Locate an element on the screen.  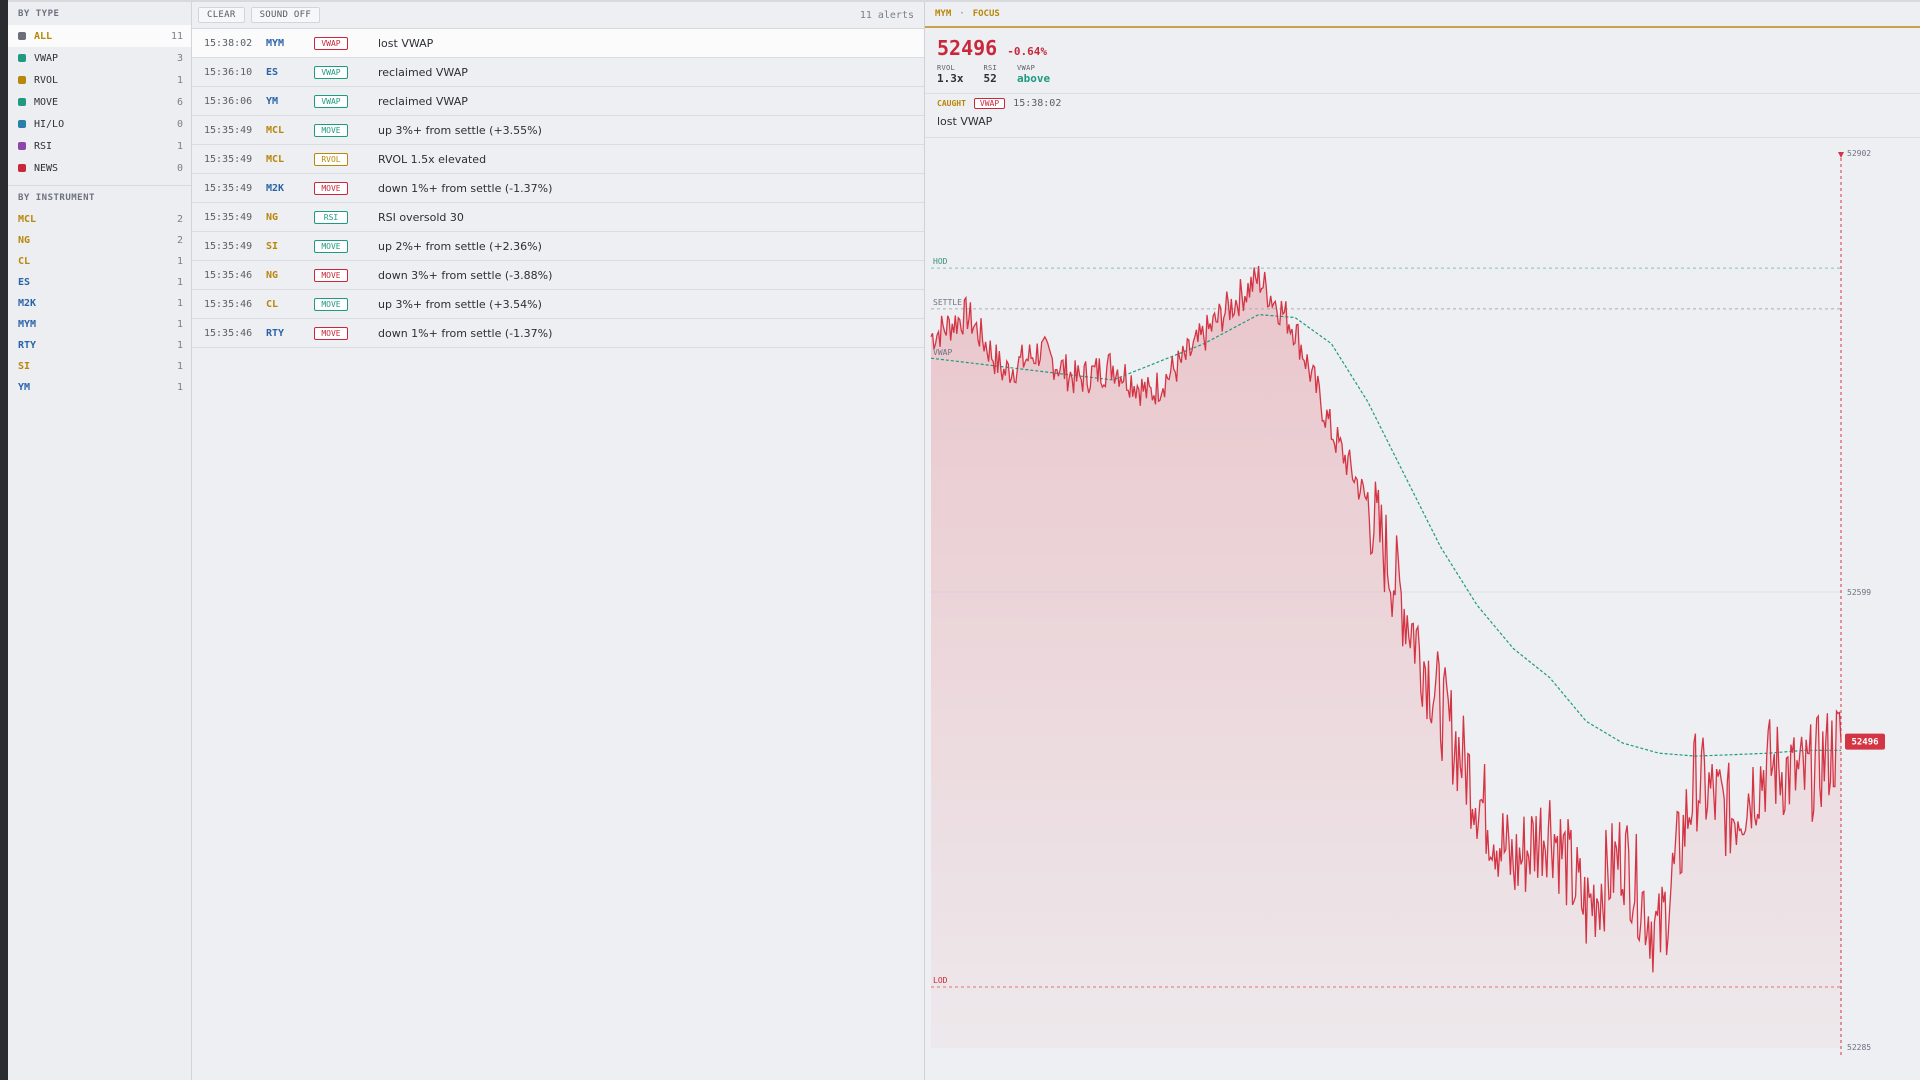
quote-summary: 52496 -0.64% RVOL 1.3x RSI 52 VWAP above is located at coordinates (1422, 61).